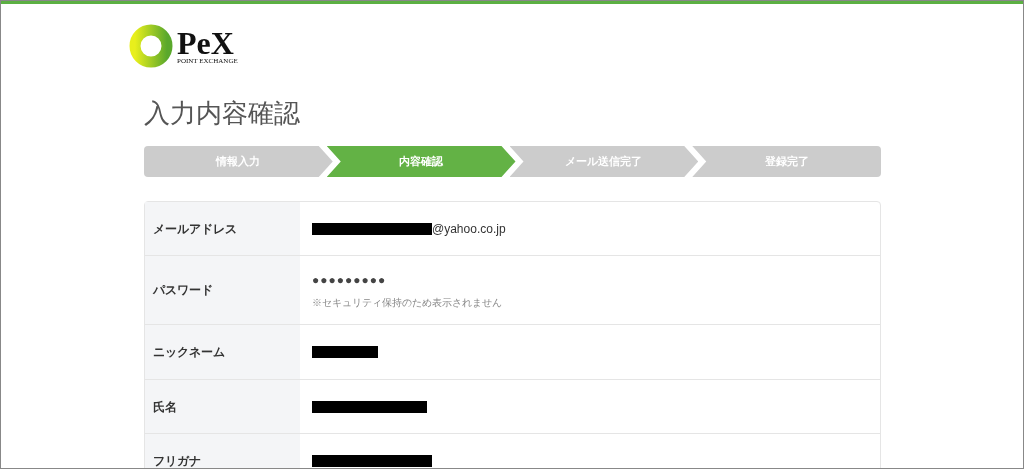 The height and width of the screenshot is (469, 1024). I want to click on redaction-bar, so click(345, 352).